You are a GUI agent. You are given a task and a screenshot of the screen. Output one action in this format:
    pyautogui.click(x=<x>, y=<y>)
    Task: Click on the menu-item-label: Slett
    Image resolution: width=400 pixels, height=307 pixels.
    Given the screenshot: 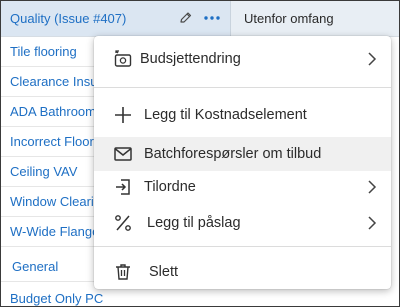 What is the action you would take?
    pyautogui.click(x=164, y=272)
    